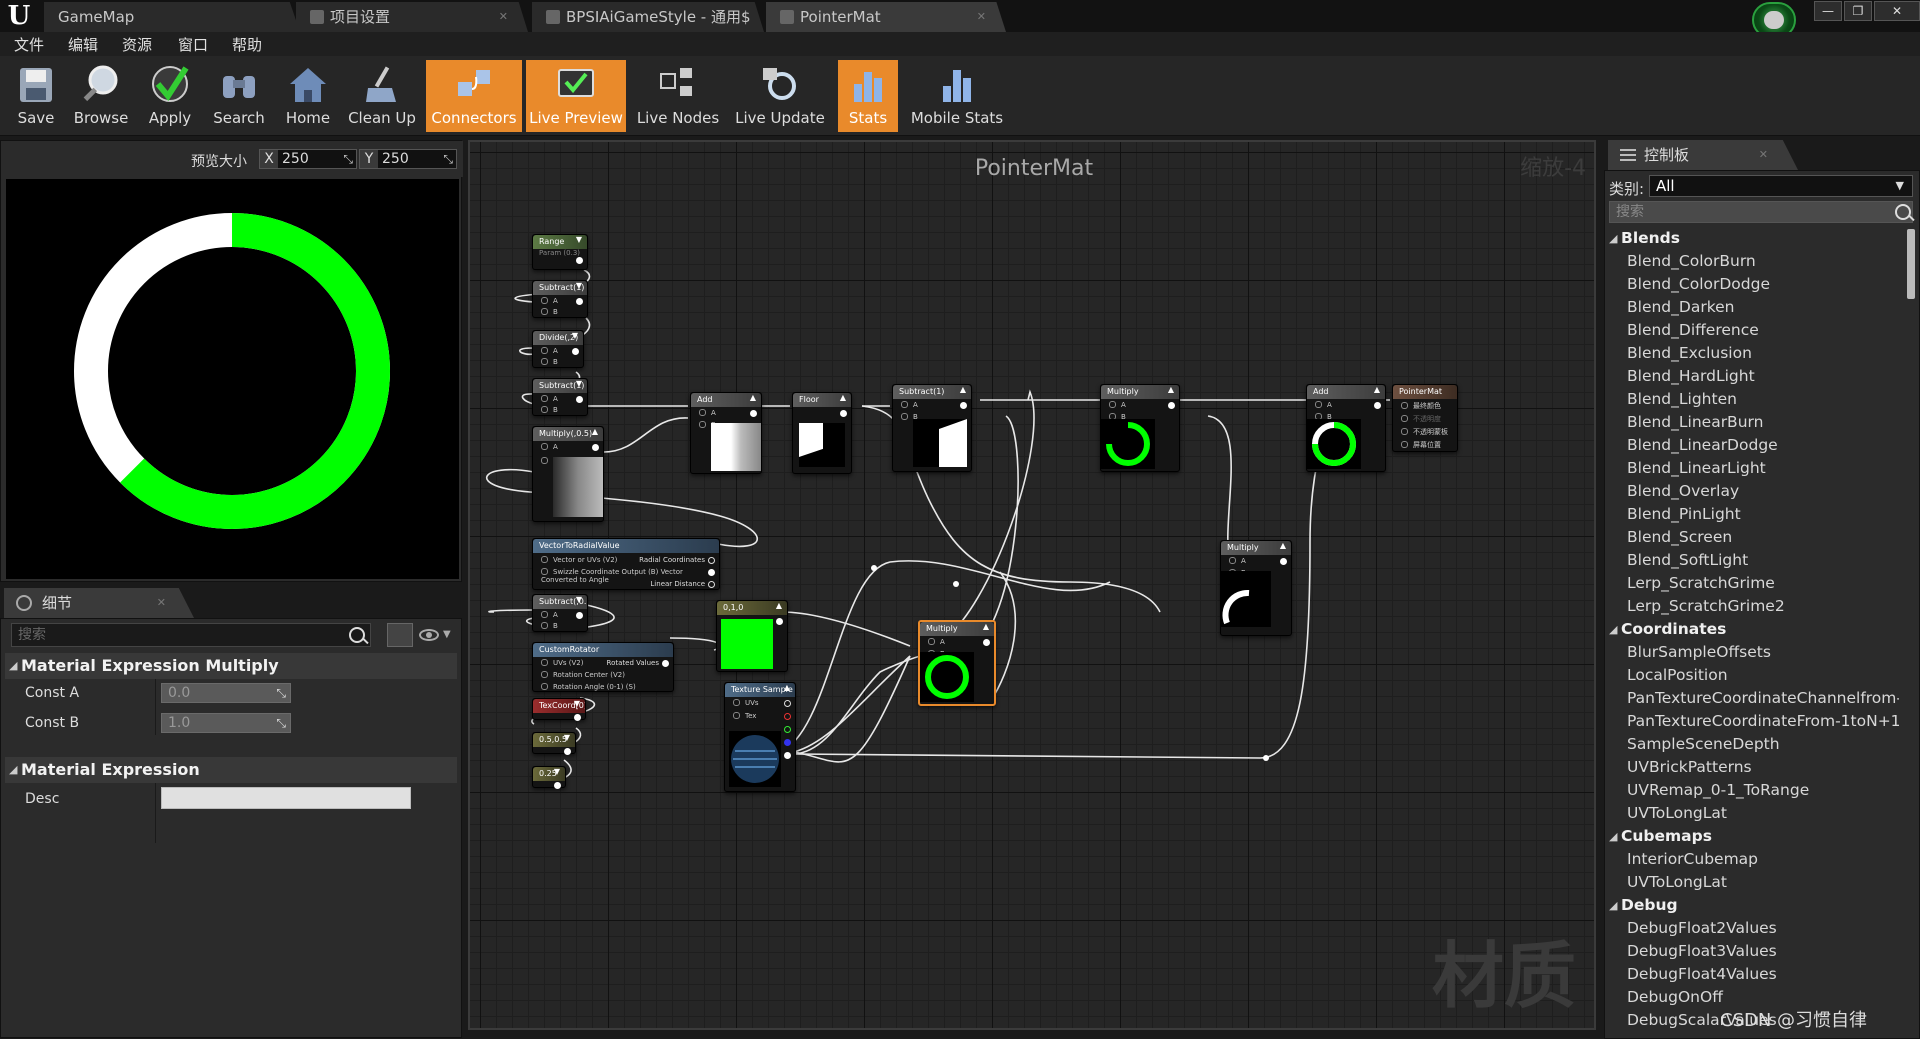 Image resolution: width=1920 pixels, height=1039 pixels. What do you see at coordinates (549, 777) in the screenshot?
I see `node-constant-025: 0.25 ▼` at bounding box center [549, 777].